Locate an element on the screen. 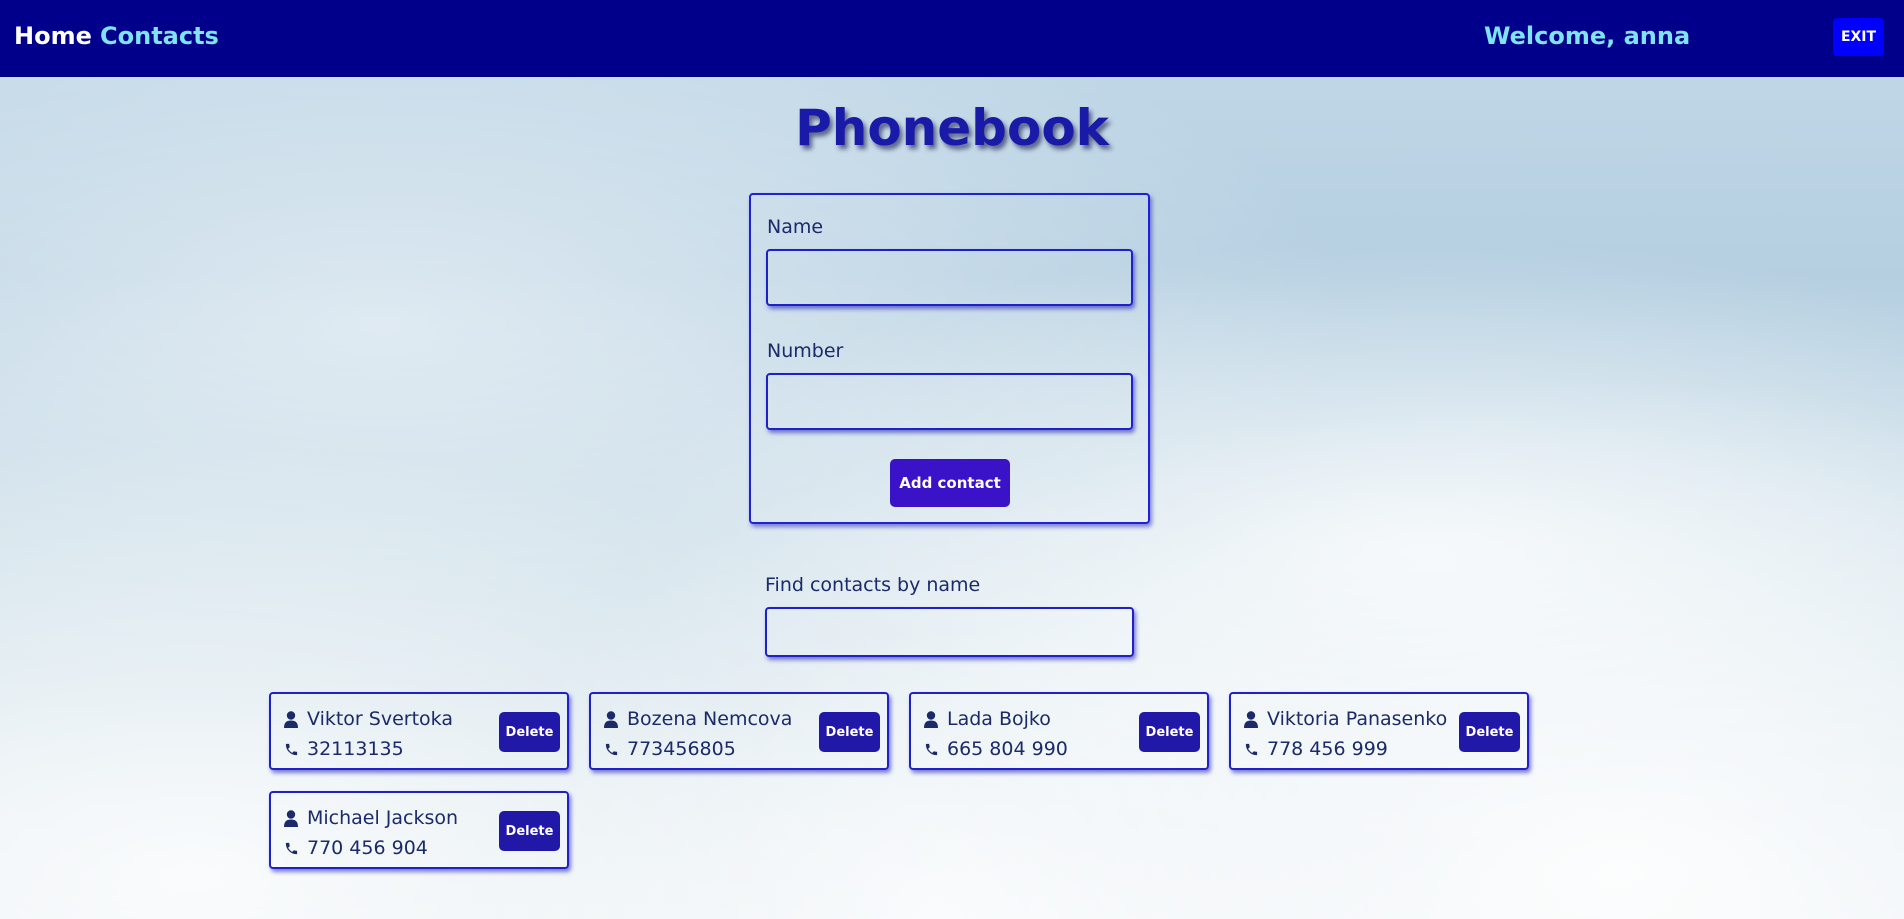 The width and height of the screenshot is (1904, 919). filter-label: Find contacts by name is located at coordinates (873, 585).